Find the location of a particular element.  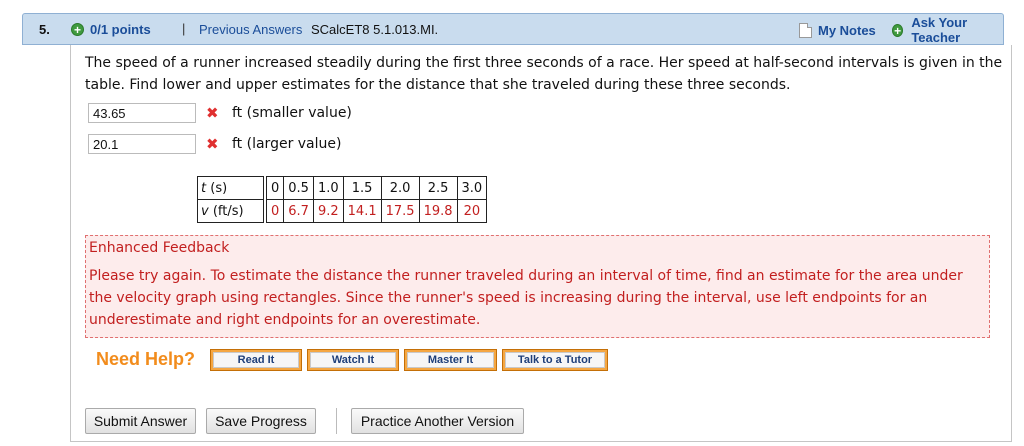

feedback-title: Enhanced Feedback is located at coordinates (159, 248).